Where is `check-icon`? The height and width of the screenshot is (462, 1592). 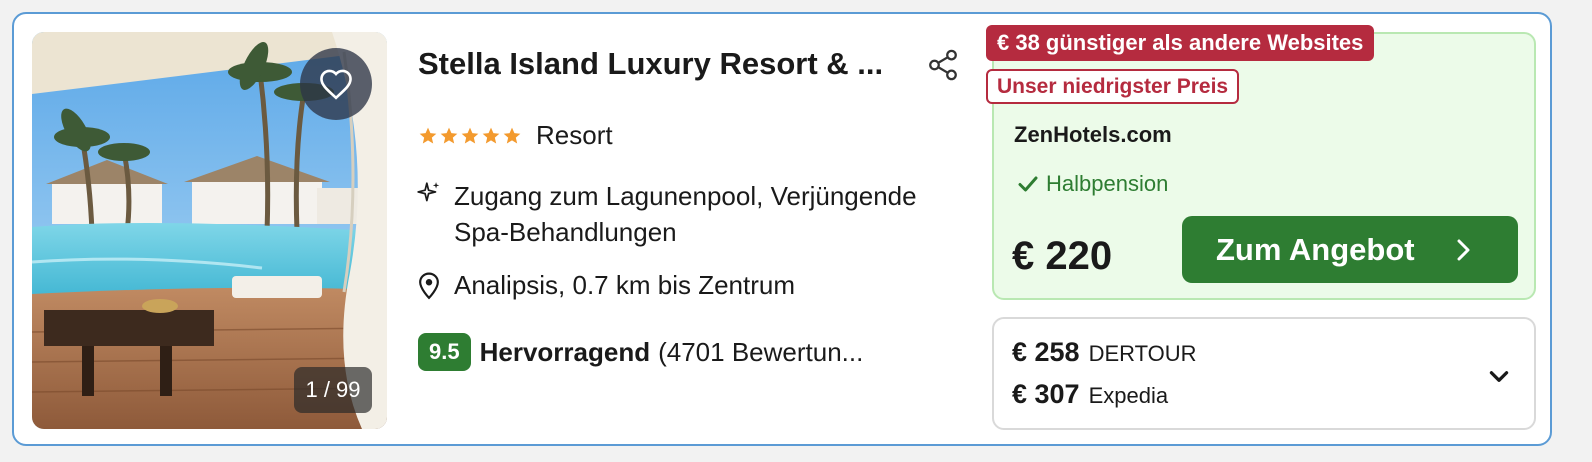
check-icon is located at coordinates (1028, 184).